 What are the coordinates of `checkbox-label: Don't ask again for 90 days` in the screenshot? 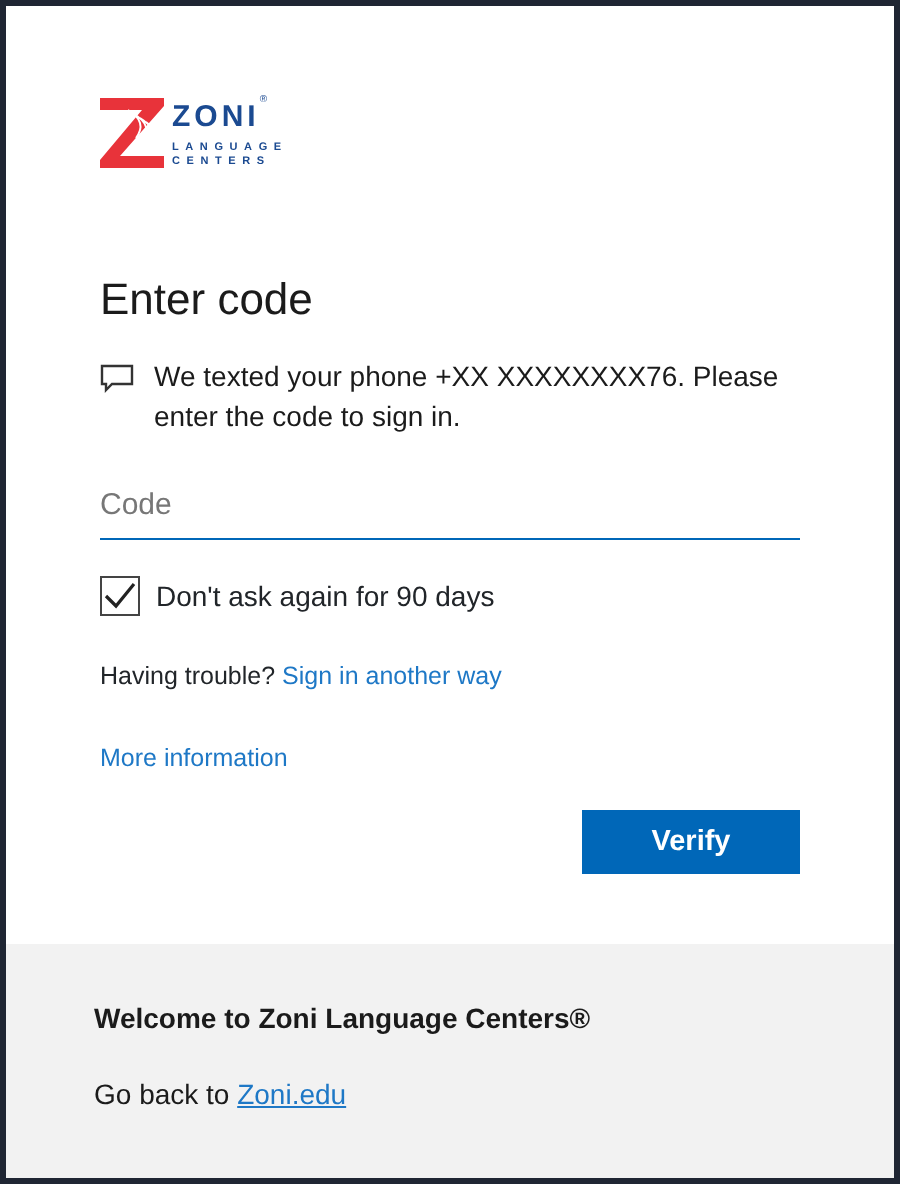 It's located at (325, 596).